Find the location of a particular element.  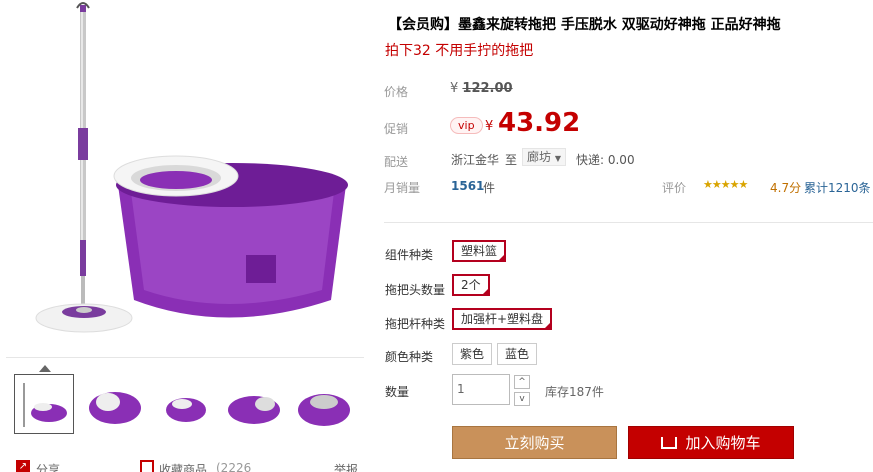

color-type-label: 颜色种类 is located at coordinates (409, 357).